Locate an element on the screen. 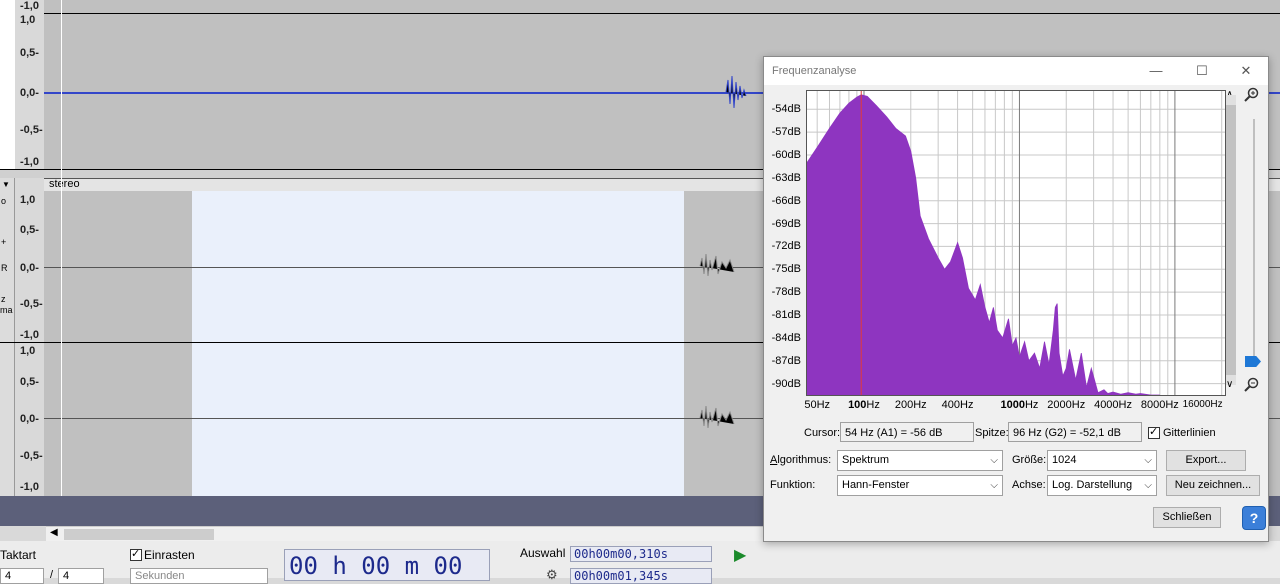  taktart-denominator: 4 is located at coordinates (81, 576).